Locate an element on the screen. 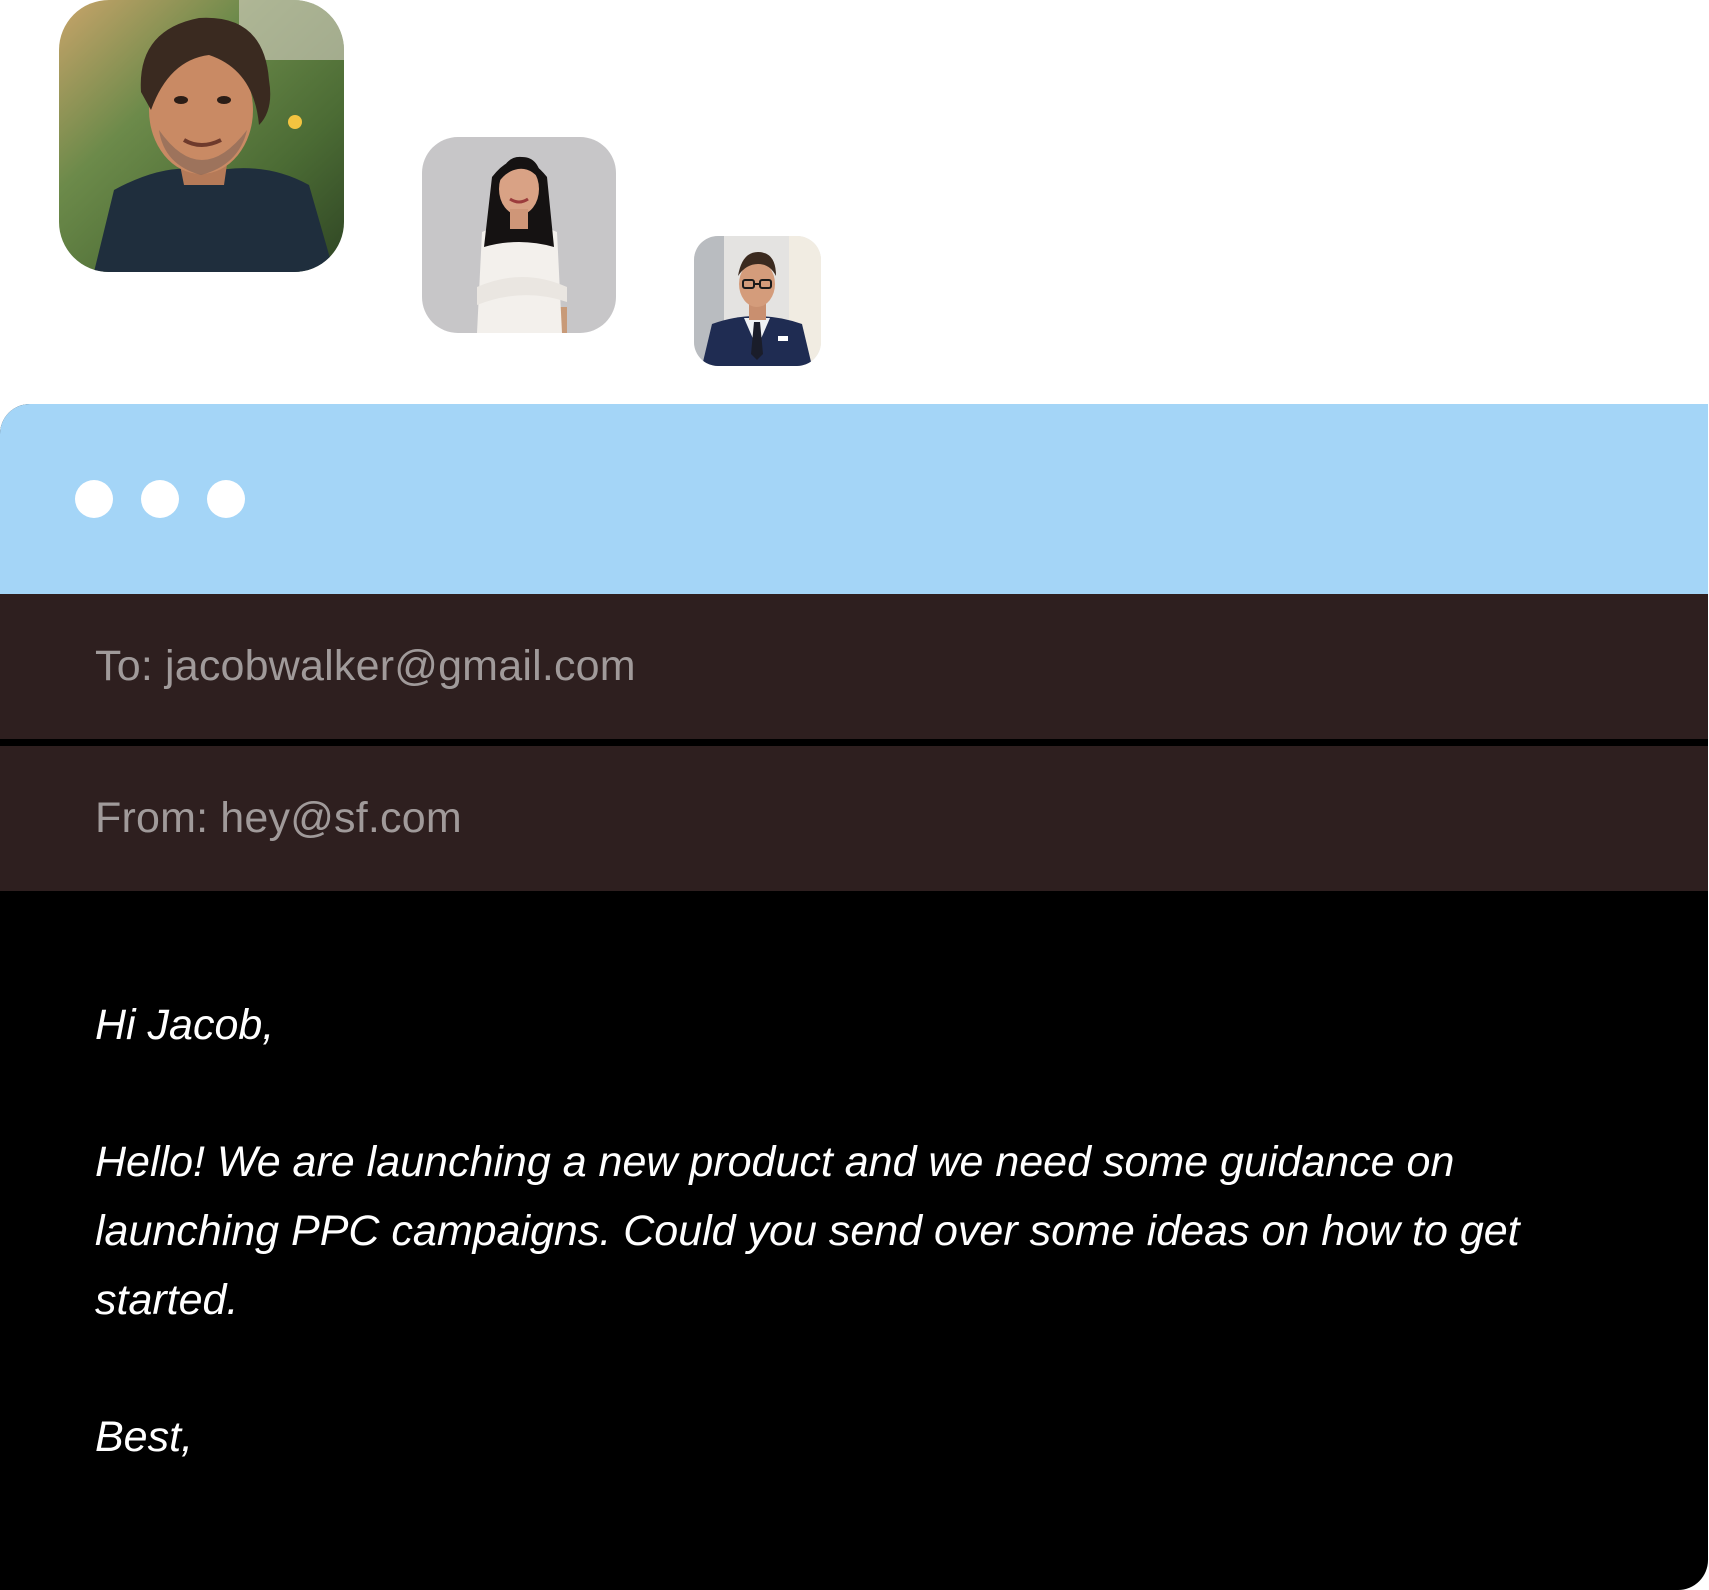 Image resolution: width=1709 pixels, height=1590 pixels. to-value: jacobwalker@gmail.com is located at coordinates (400, 666).